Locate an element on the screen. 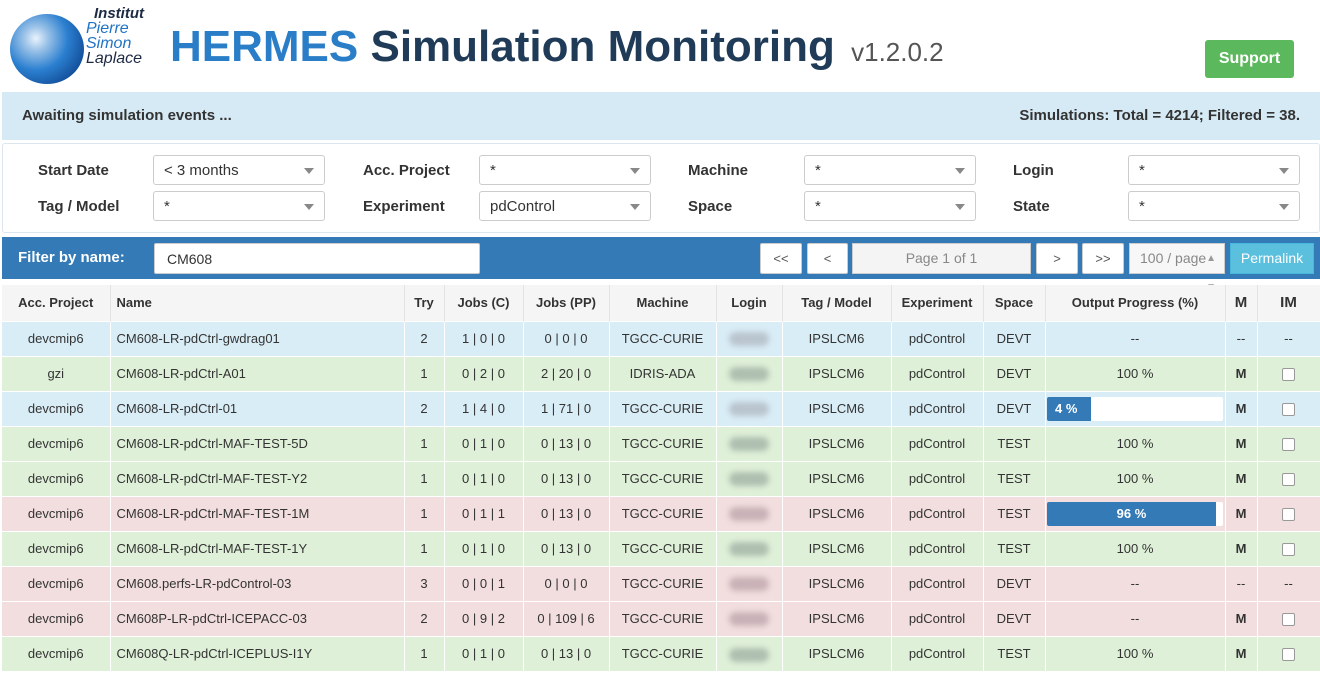  start-date-select: < 3 months is located at coordinates (239, 170).